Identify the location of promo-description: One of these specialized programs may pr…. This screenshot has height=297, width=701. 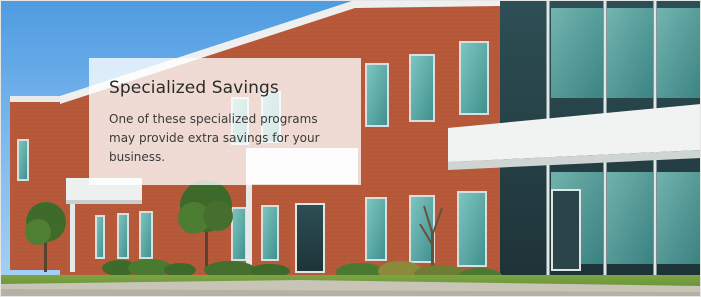
(214, 138).